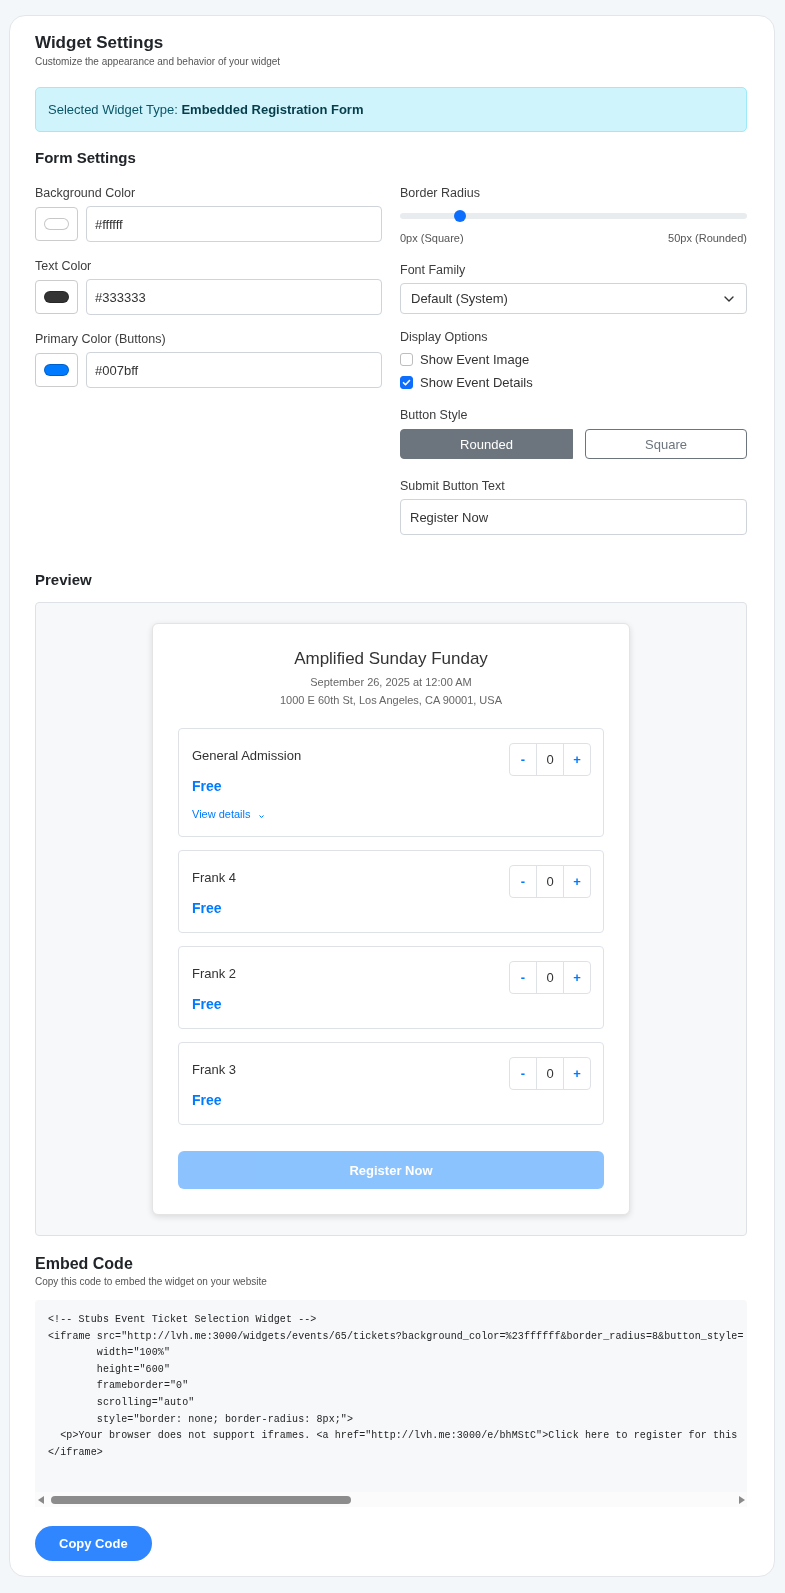 This screenshot has height=1593, width=785. What do you see at coordinates (64, 580) in the screenshot?
I see `section-title: Preview` at bounding box center [64, 580].